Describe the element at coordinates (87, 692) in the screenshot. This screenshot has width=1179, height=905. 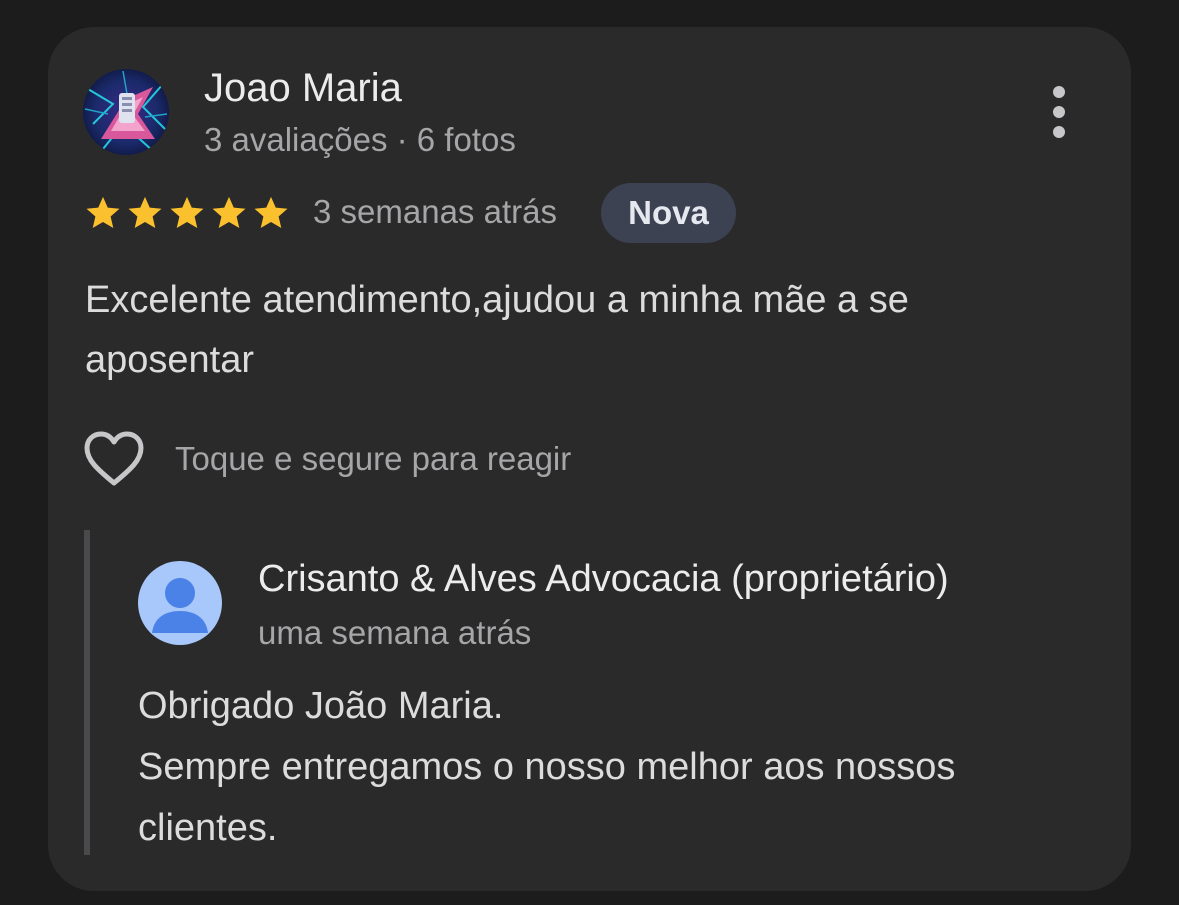
I see `reply-divider` at that location.